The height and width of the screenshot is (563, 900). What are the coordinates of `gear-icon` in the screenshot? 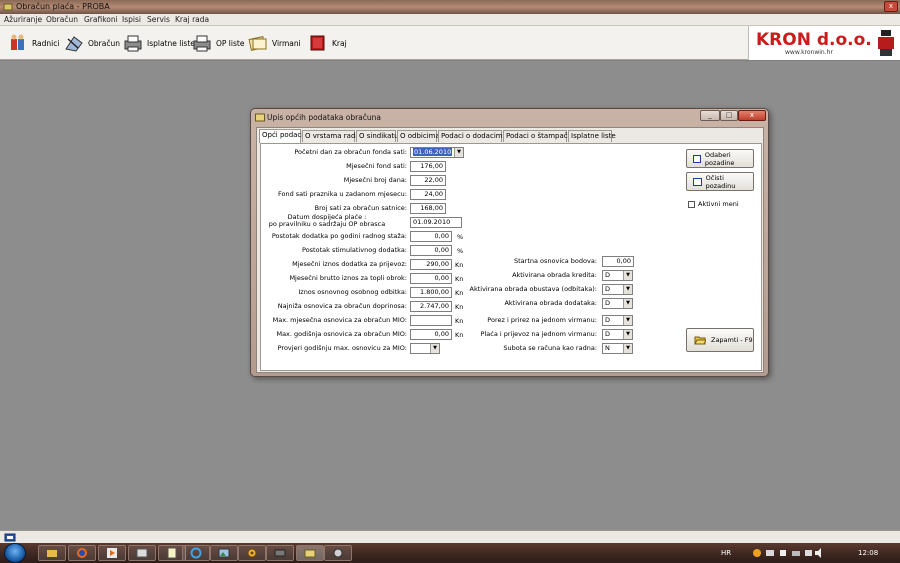 It's located at (252, 553).